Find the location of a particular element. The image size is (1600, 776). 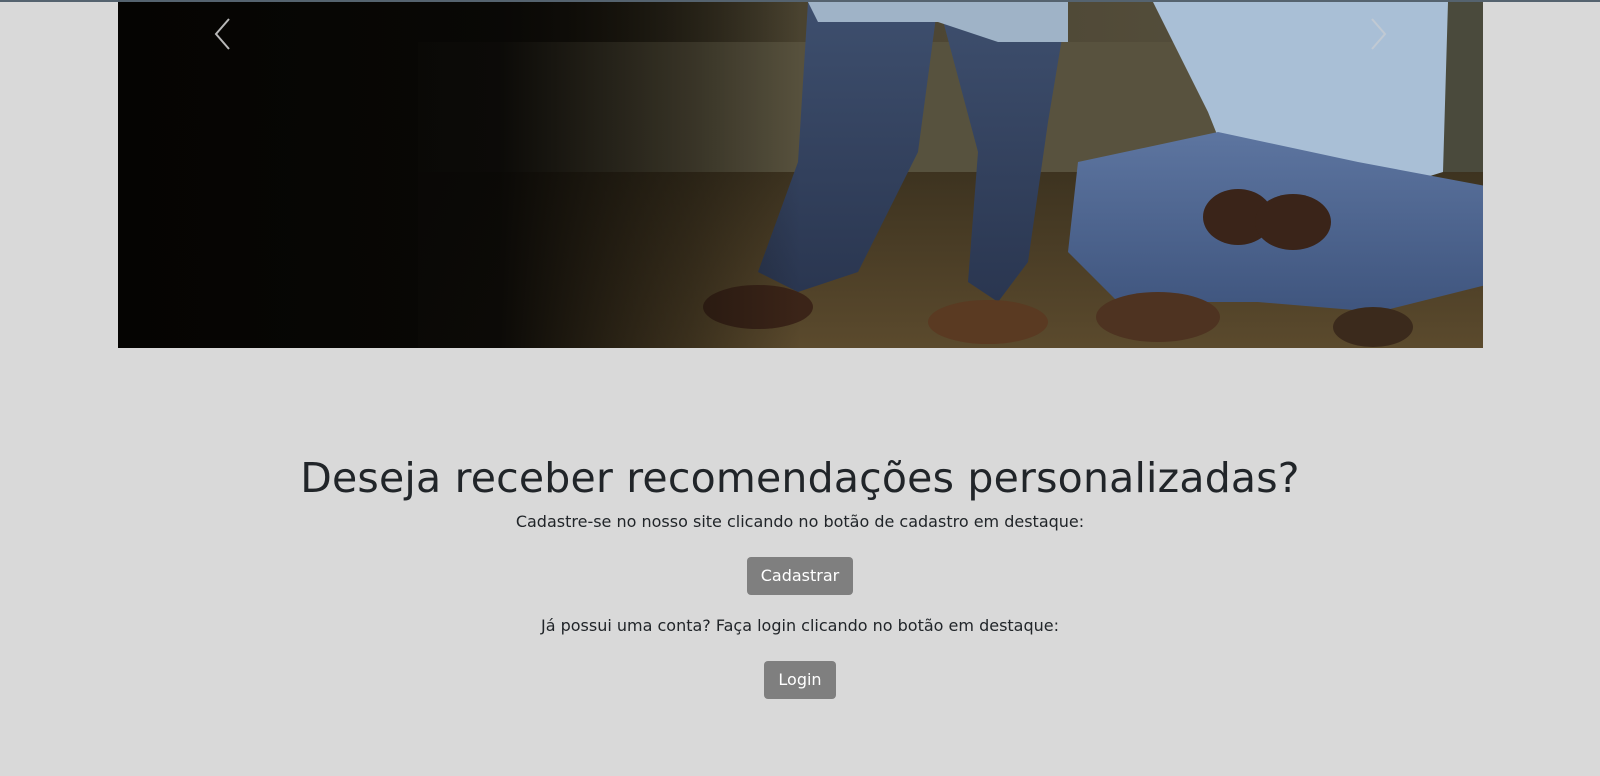

register-button: Cadastrar is located at coordinates (800, 576).